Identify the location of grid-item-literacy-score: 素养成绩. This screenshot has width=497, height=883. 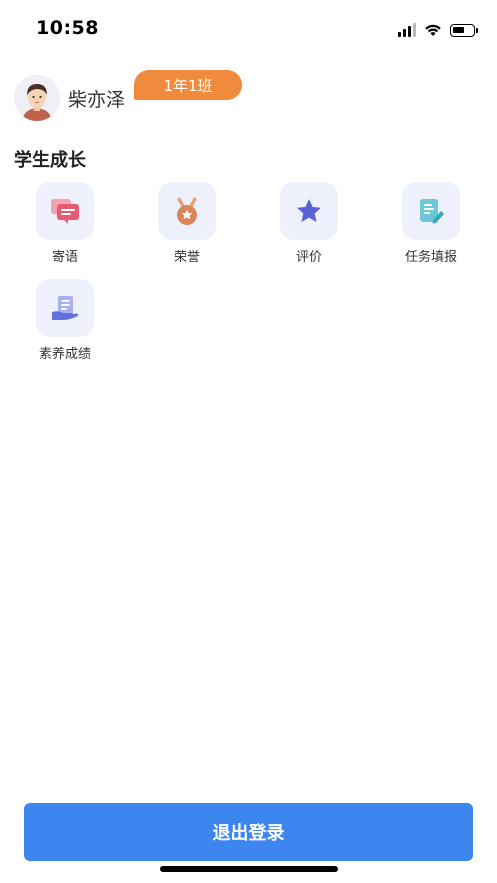
(65, 320).